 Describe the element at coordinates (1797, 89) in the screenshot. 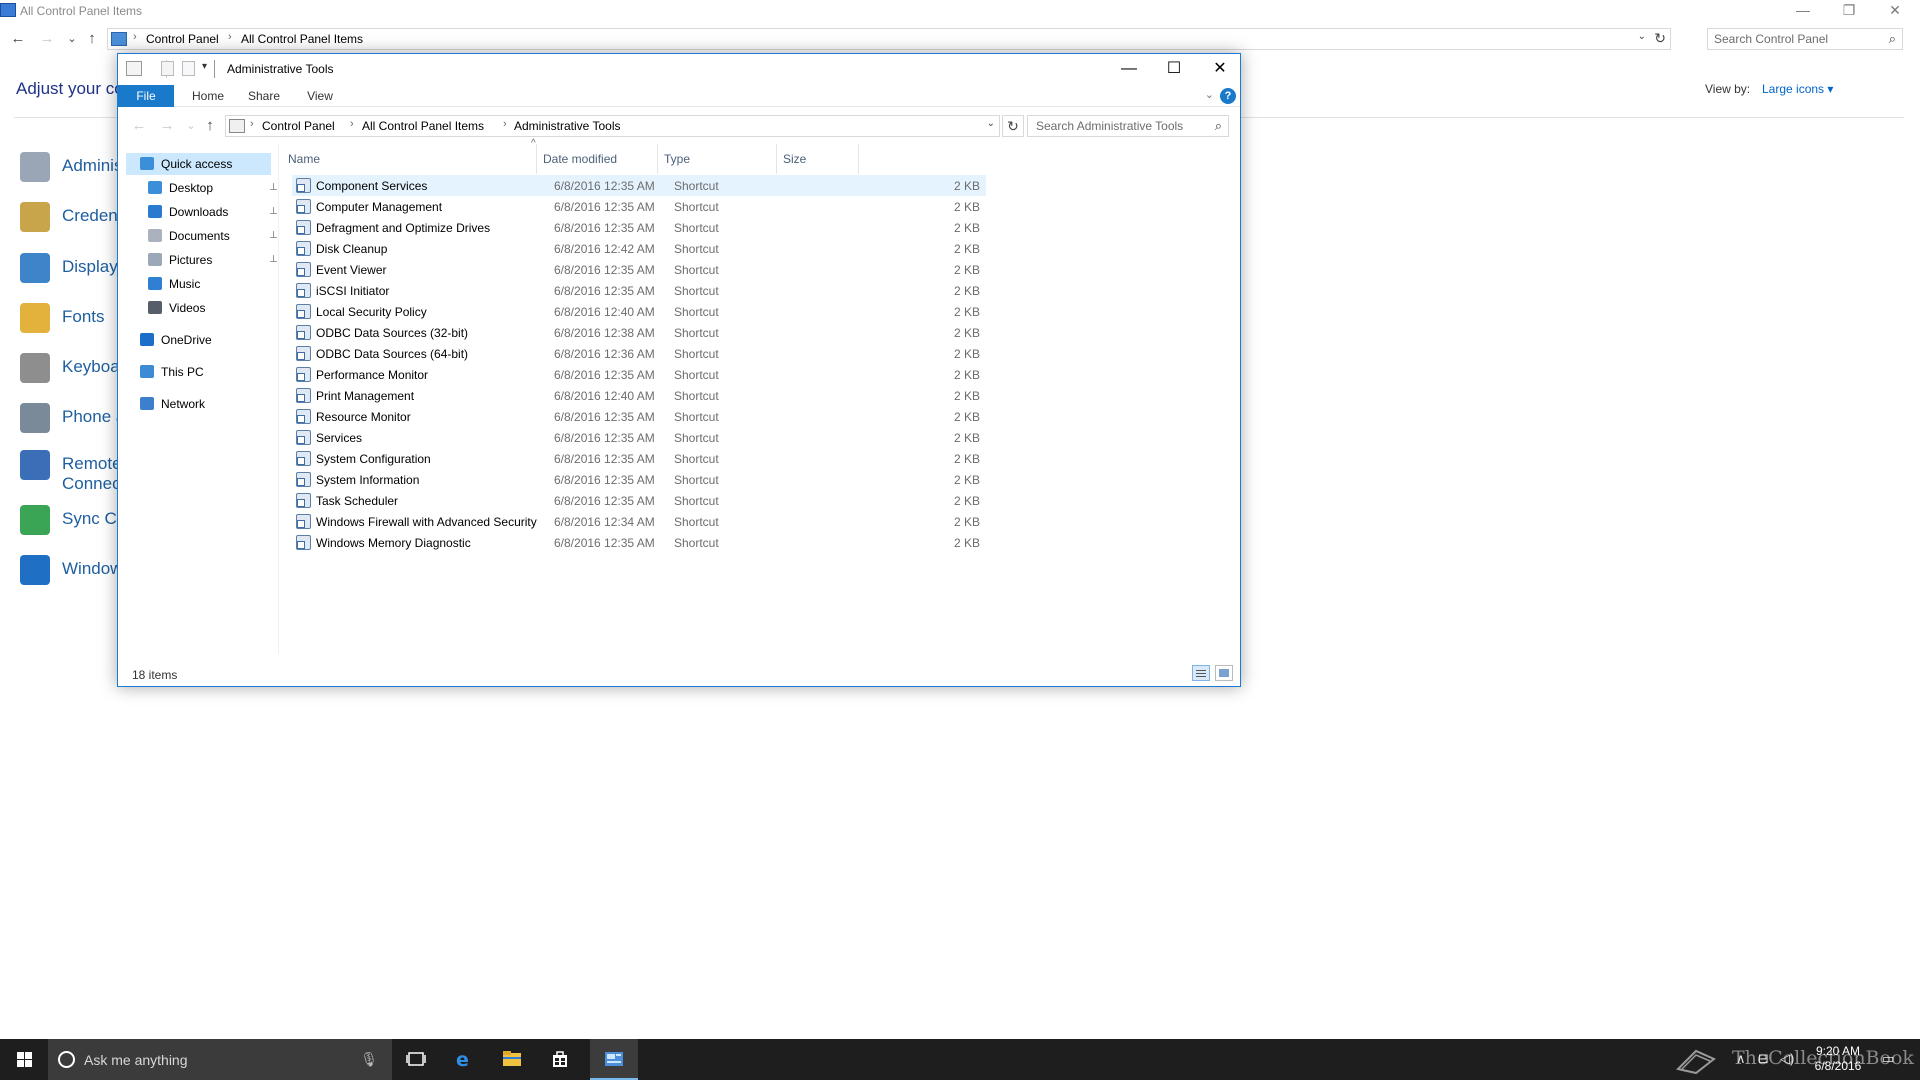

I see `view-by-dropdown: Large icons ▾` at that location.